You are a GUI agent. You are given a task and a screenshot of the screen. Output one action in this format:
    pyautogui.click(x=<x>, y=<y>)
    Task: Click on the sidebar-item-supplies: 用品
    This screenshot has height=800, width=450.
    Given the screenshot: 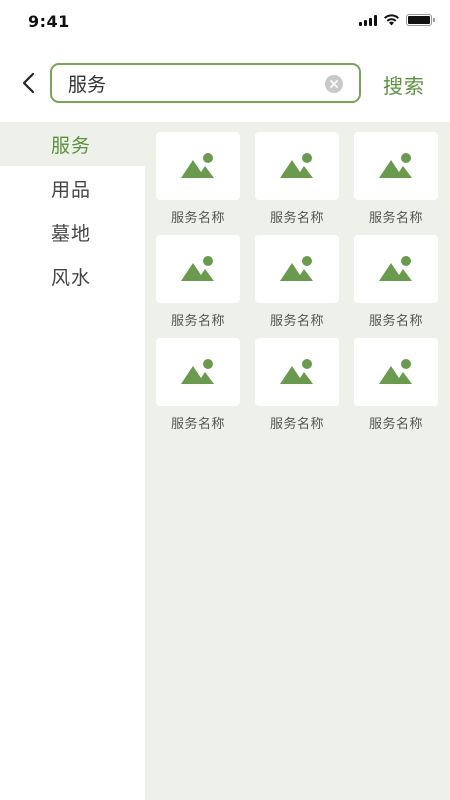 What is the action you would take?
    pyautogui.click(x=72, y=188)
    